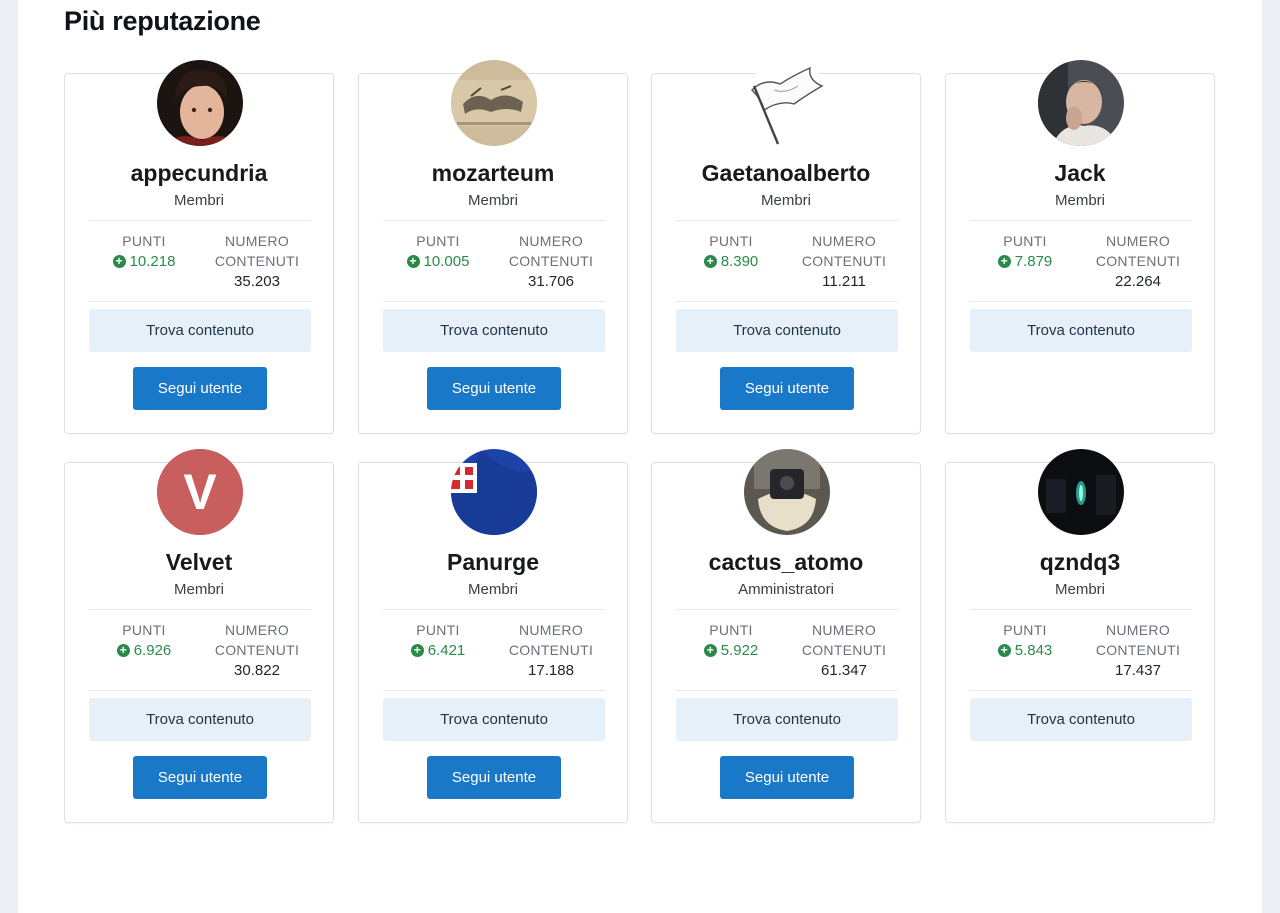 This screenshot has width=1280, height=913. What do you see at coordinates (493, 562) in the screenshot?
I see `user-name: Panurge` at bounding box center [493, 562].